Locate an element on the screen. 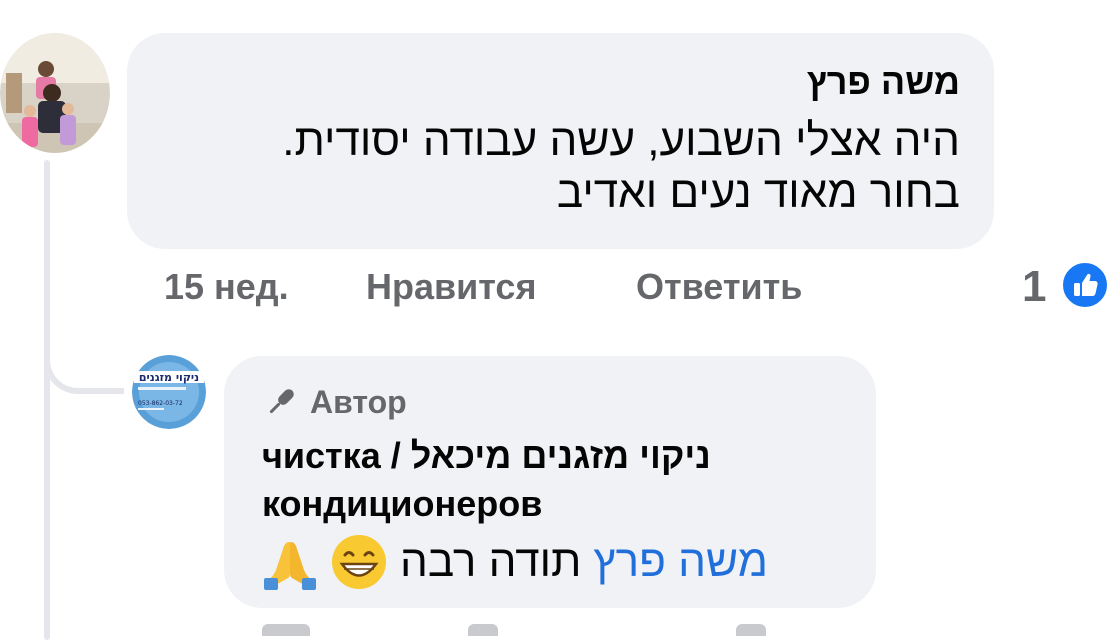 The height and width of the screenshot is (640, 1120). commenter-avatar is located at coordinates (55, 93).